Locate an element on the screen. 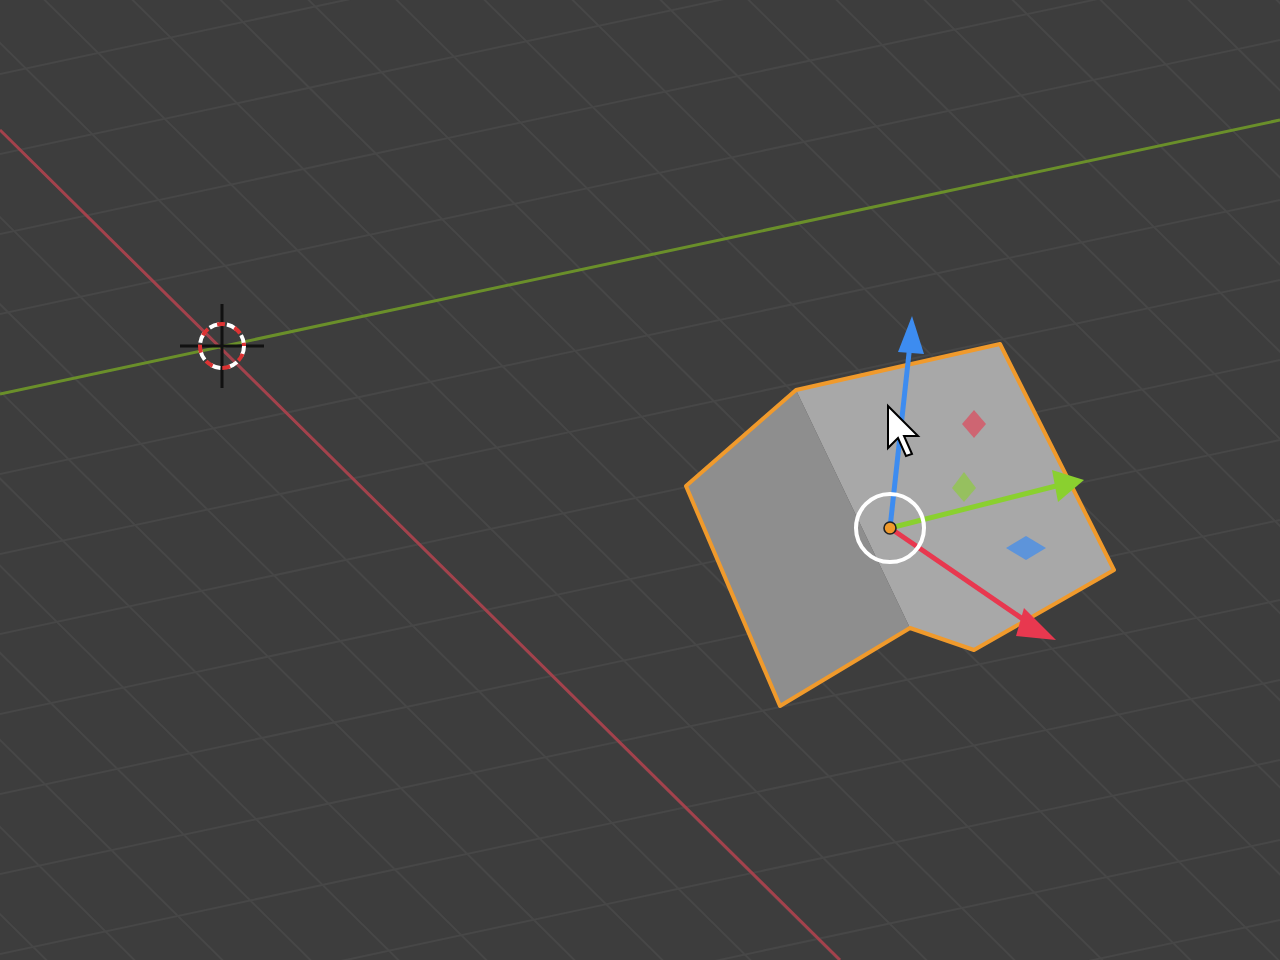  3d-cursor-icon is located at coordinates (222, 346).